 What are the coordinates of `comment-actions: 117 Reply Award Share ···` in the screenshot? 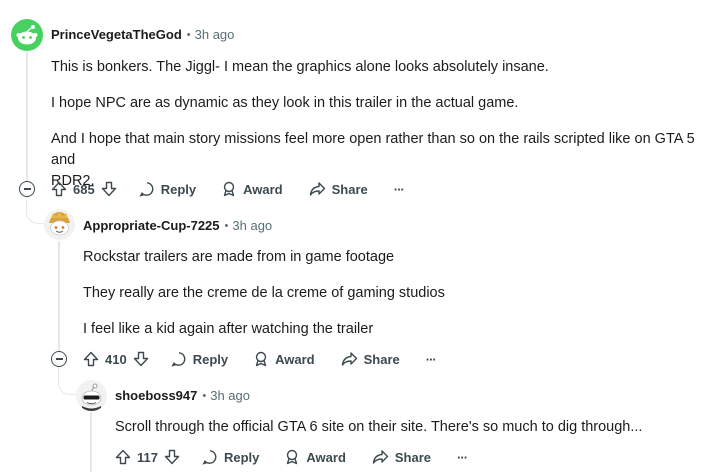 It's located at (291, 457).